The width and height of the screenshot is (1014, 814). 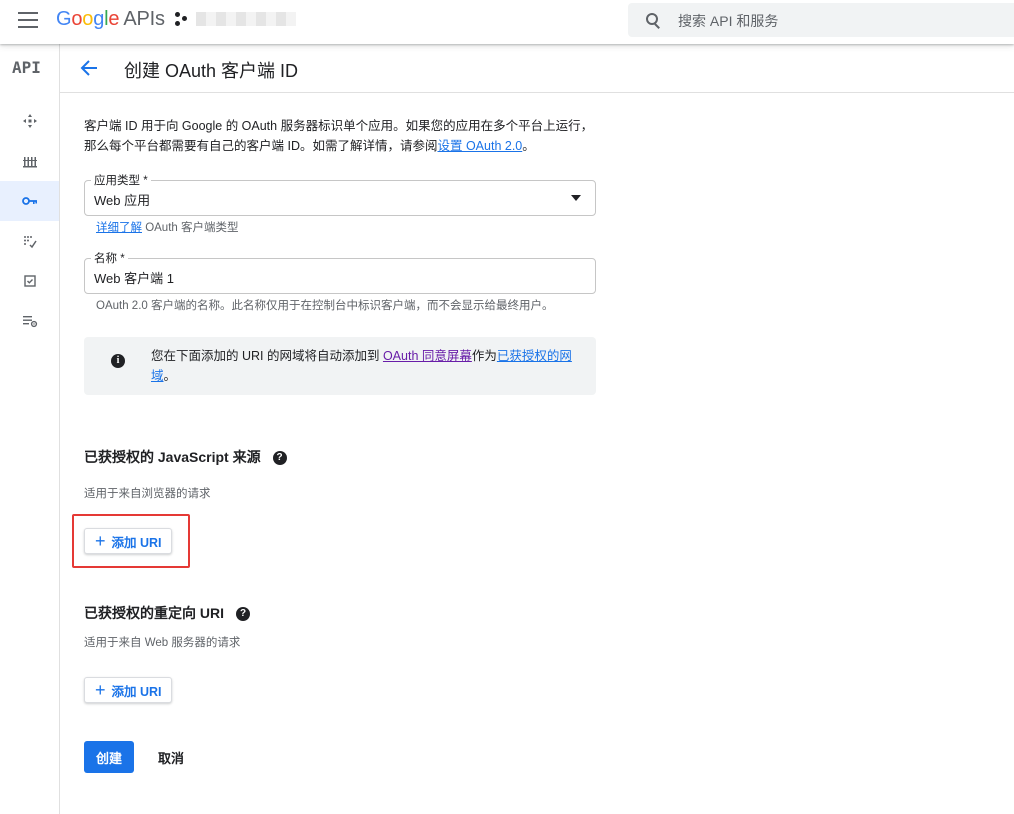 What do you see at coordinates (144, 19) in the screenshot?
I see `logo-suffix: APIs` at bounding box center [144, 19].